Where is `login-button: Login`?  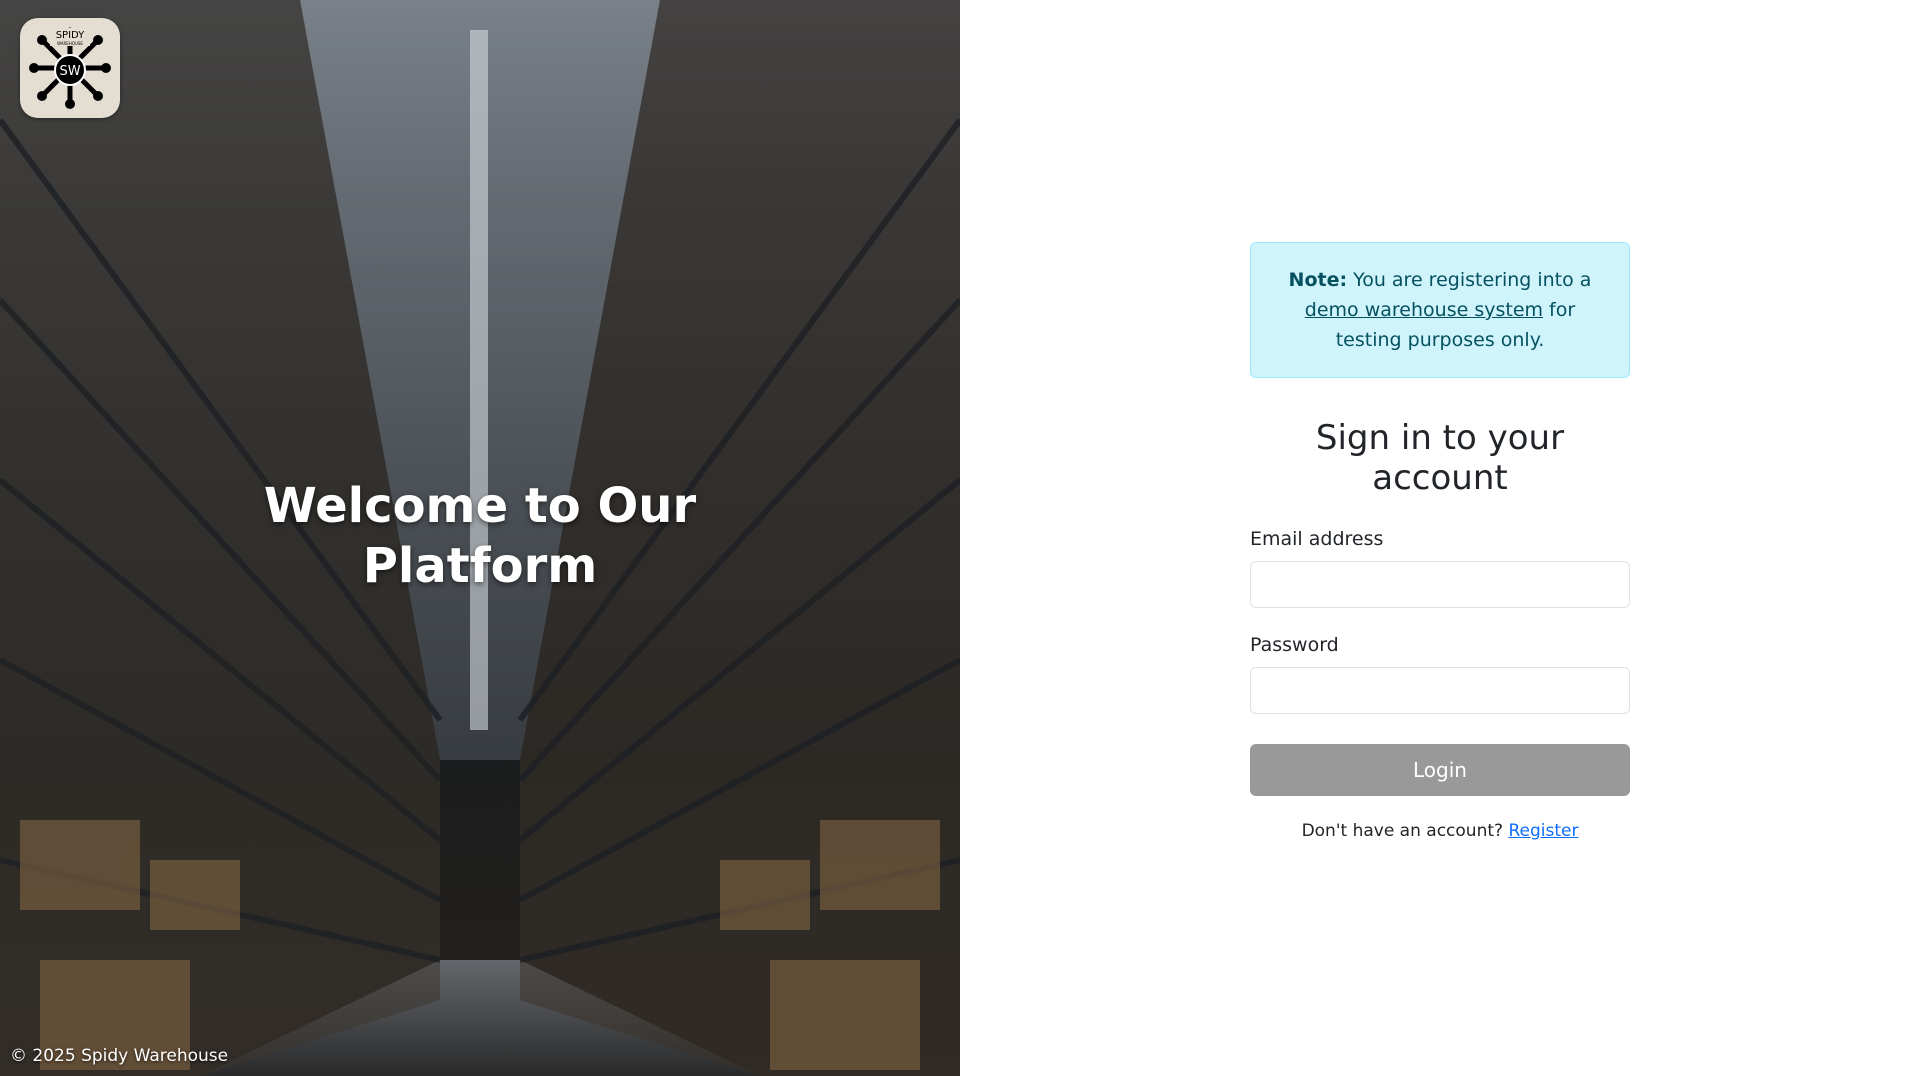
login-button: Login is located at coordinates (1440, 770).